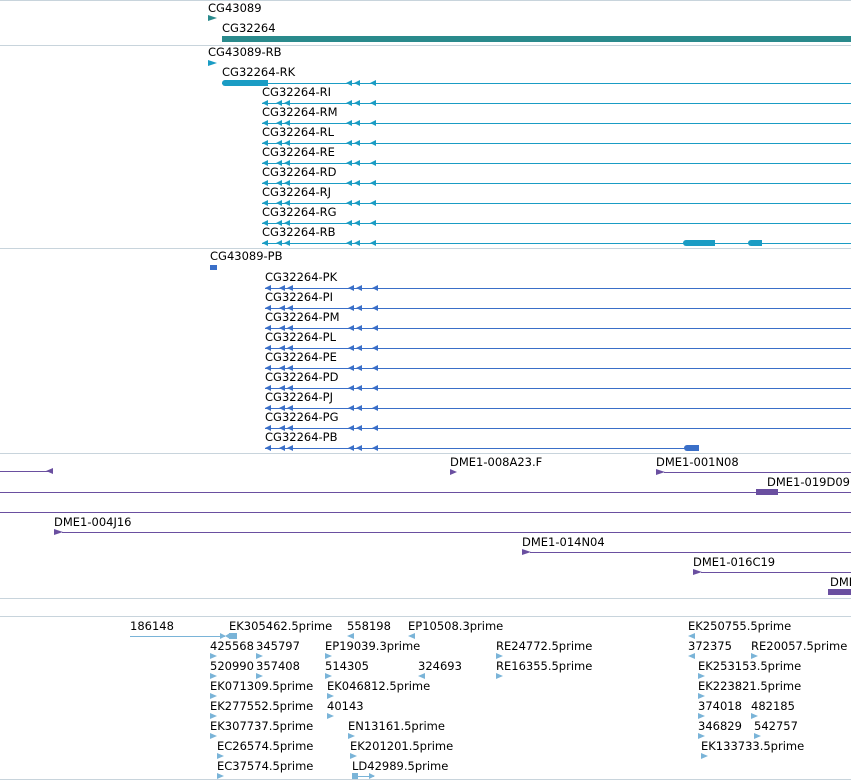  I want to click on est-label: 40143, so click(345, 706).